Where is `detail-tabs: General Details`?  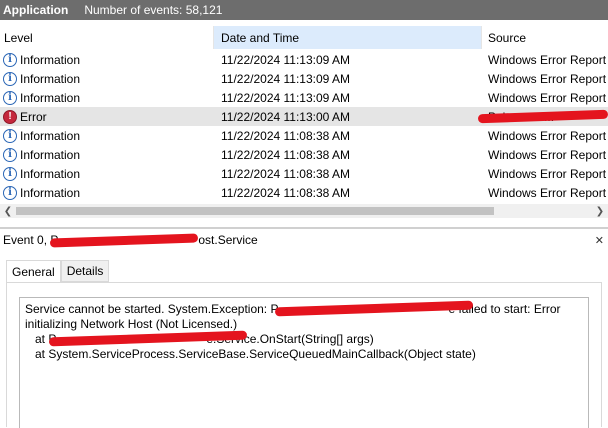
detail-tabs: General Details is located at coordinates (58, 271).